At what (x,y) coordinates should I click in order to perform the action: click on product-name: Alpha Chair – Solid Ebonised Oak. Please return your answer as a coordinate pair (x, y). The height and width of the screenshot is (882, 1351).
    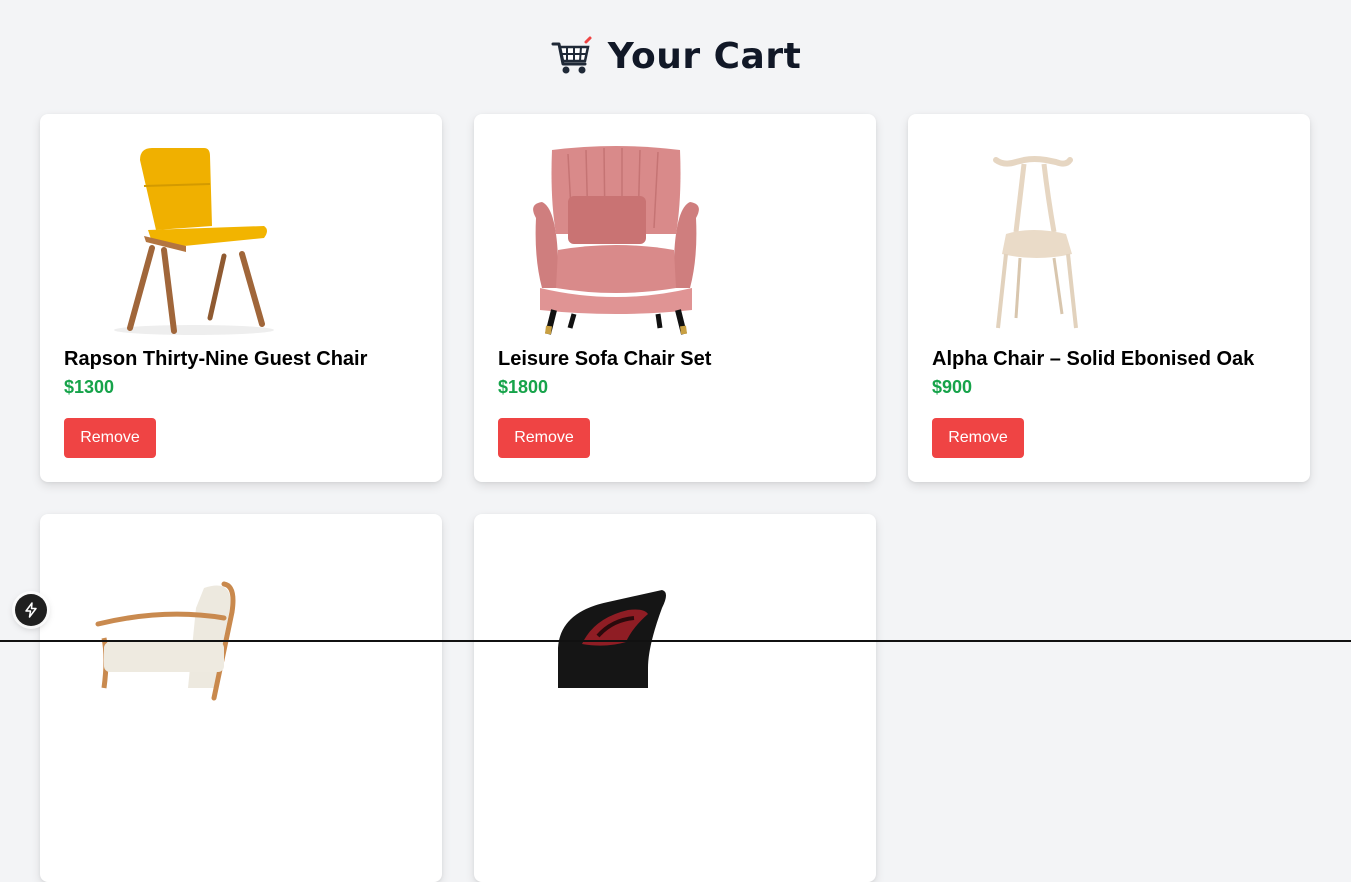
    Looking at the image, I should click on (1093, 359).